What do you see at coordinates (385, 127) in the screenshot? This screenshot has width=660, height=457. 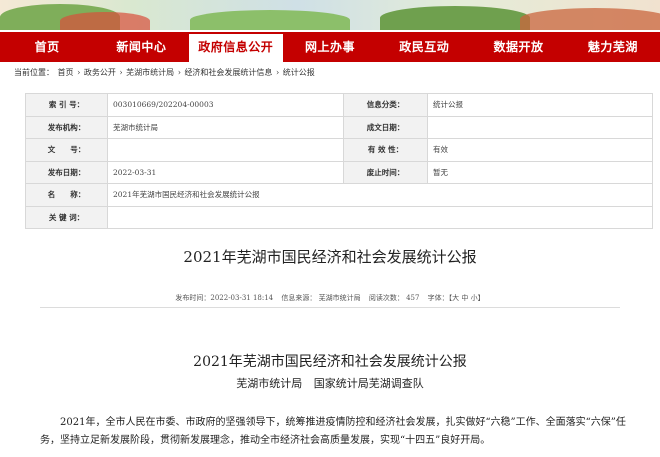 I see `doc-date-label: 成文日期：` at bounding box center [385, 127].